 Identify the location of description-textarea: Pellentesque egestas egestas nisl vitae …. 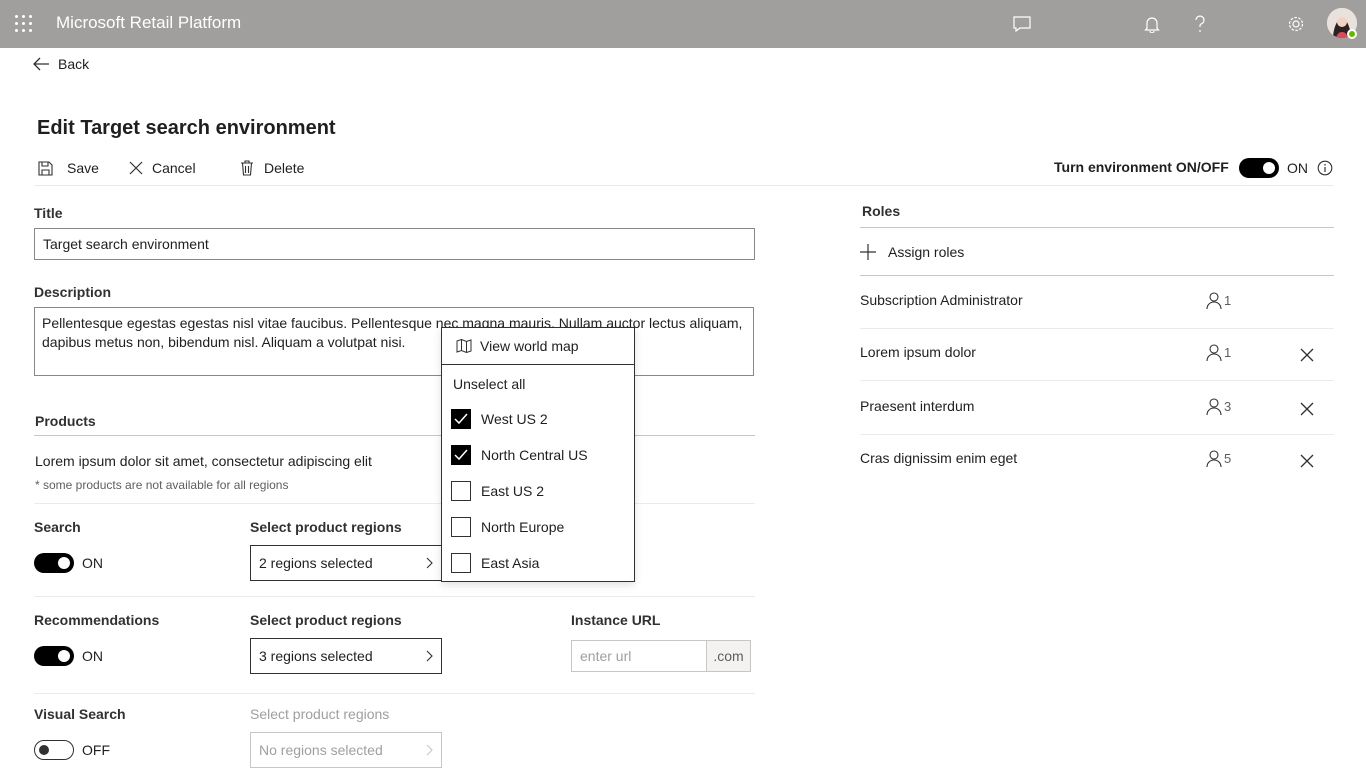
(394, 341).